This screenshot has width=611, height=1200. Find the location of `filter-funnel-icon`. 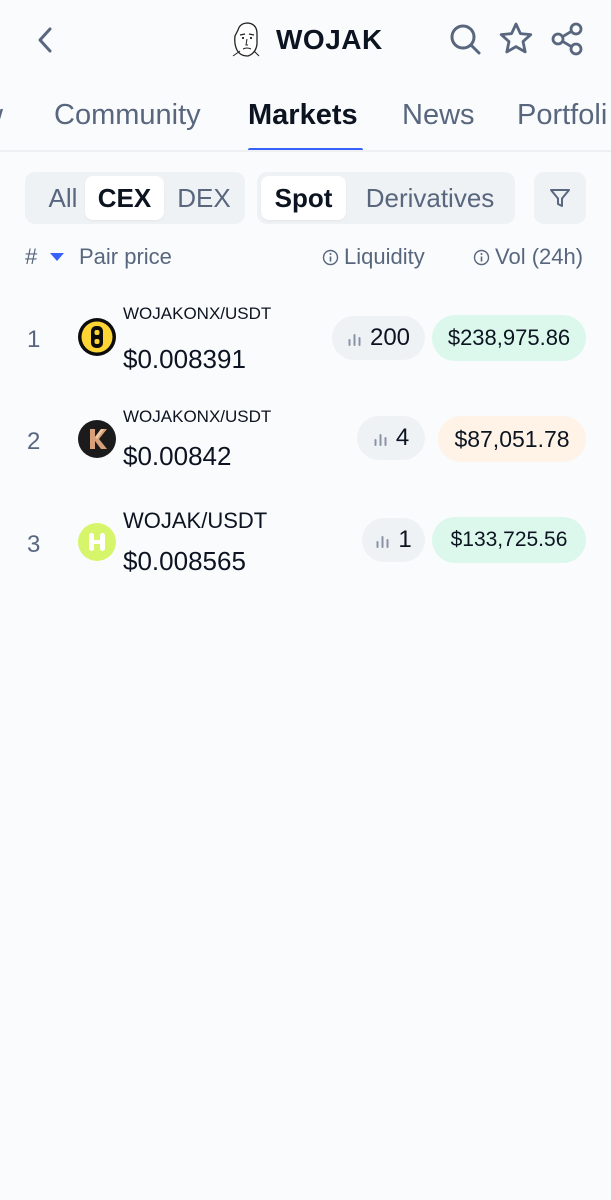

filter-funnel-icon is located at coordinates (560, 198).